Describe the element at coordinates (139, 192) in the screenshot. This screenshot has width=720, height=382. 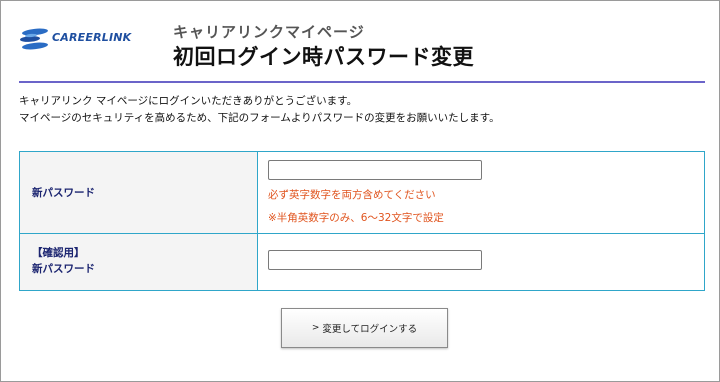
I see `new-password-label-cell: 新パスワード` at that location.